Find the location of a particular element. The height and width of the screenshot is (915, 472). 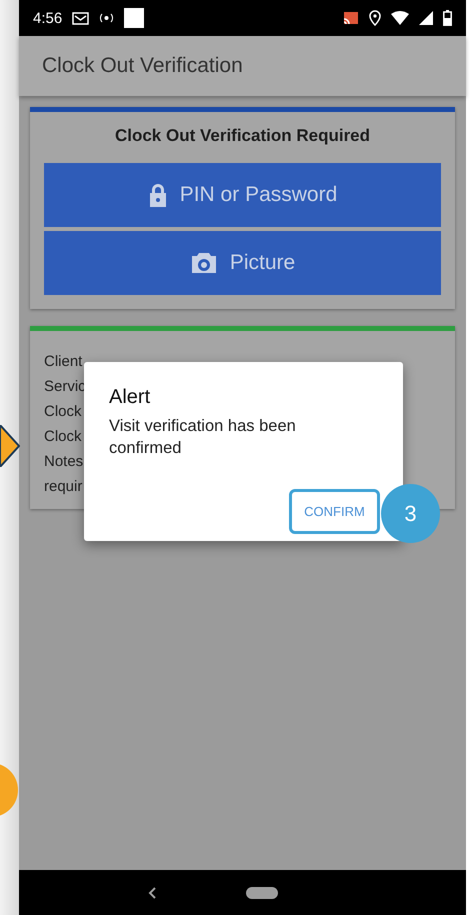

verification-button: PIN or Password is located at coordinates (242, 195).